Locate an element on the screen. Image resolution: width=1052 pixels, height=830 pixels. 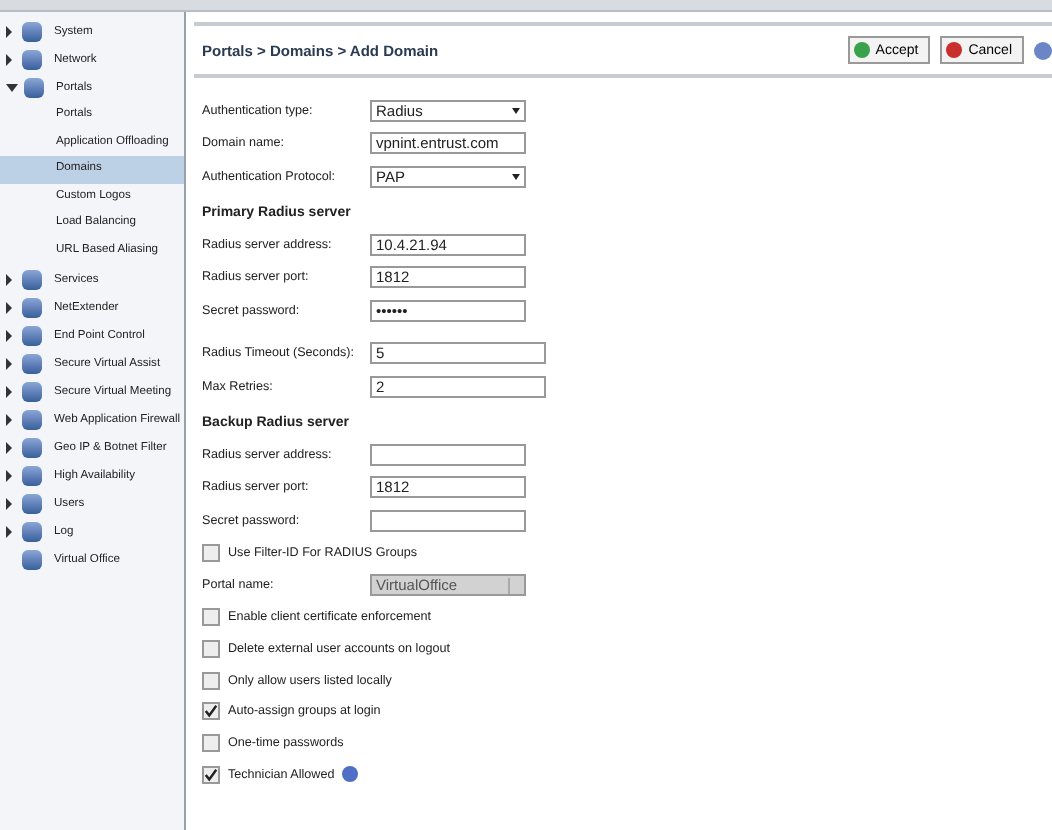
cancel-icon is located at coordinates (954, 50).